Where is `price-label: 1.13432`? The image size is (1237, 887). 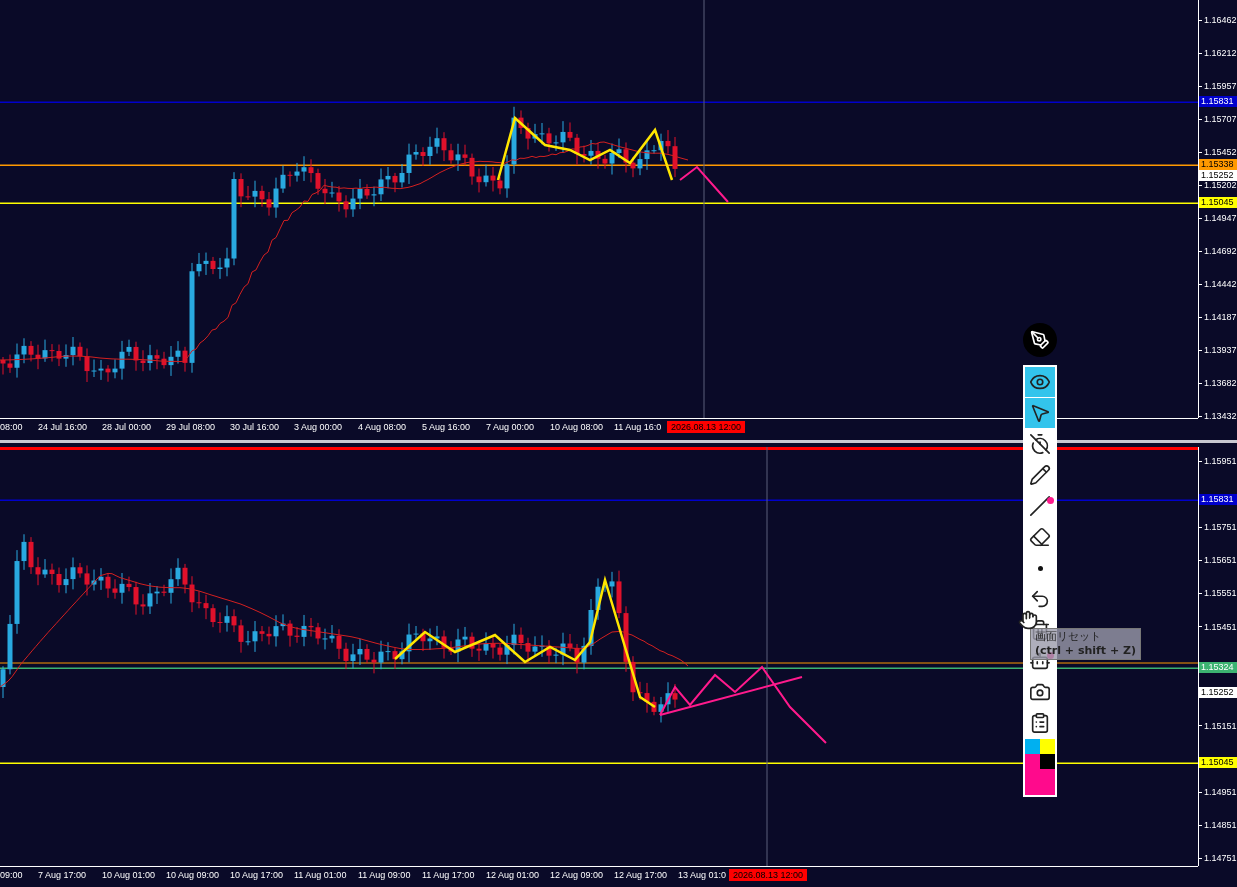 price-label: 1.13432 is located at coordinates (1220, 416).